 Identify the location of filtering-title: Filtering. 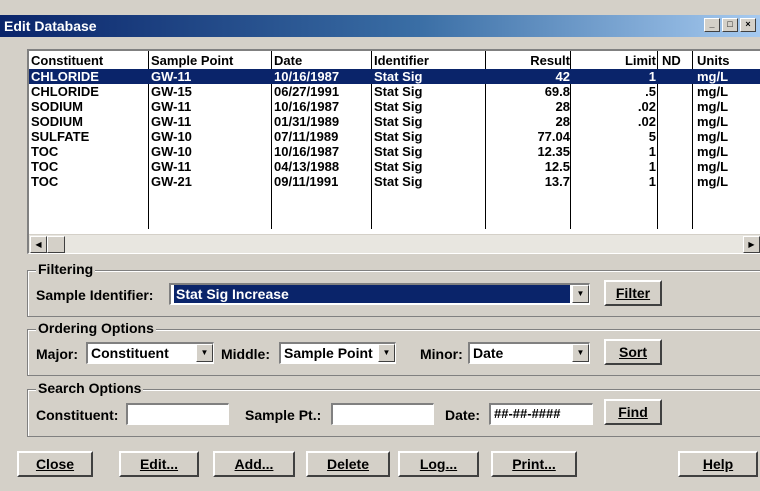
(66, 269).